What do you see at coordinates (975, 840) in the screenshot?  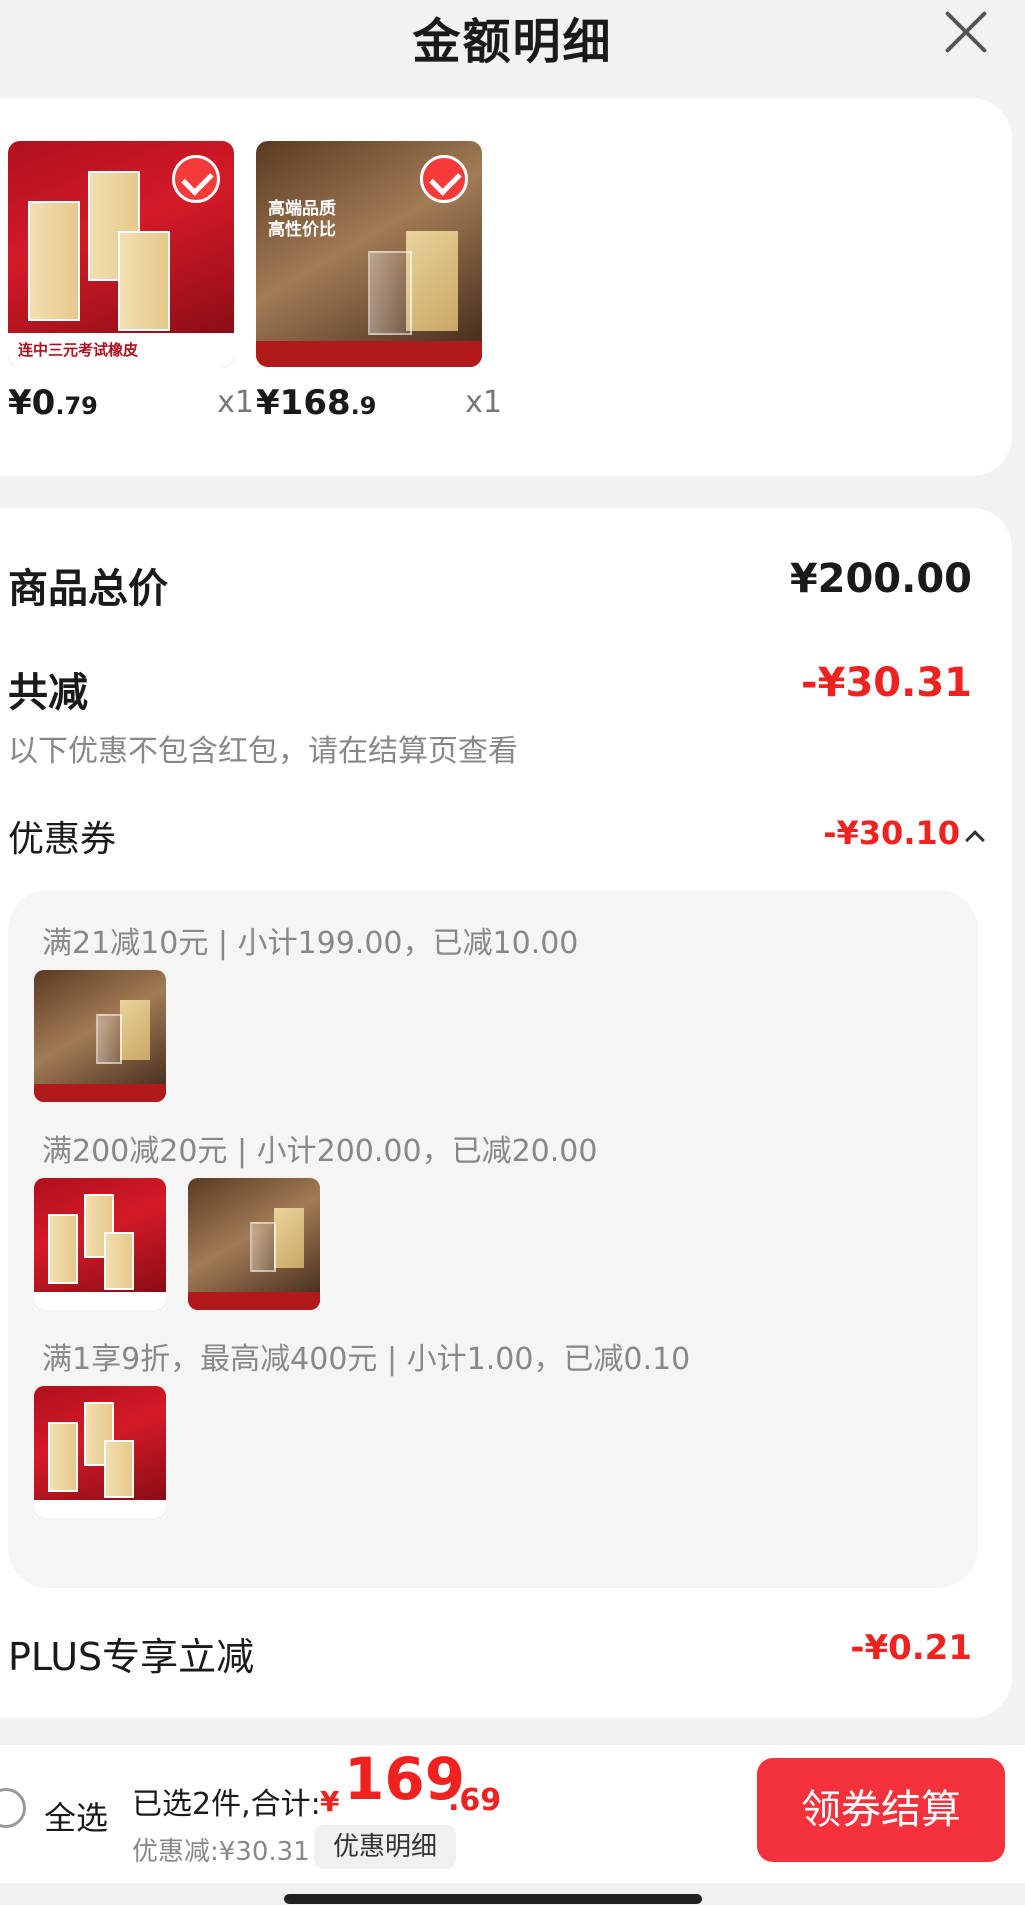 I see `chevron-up-icon` at bounding box center [975, 840].